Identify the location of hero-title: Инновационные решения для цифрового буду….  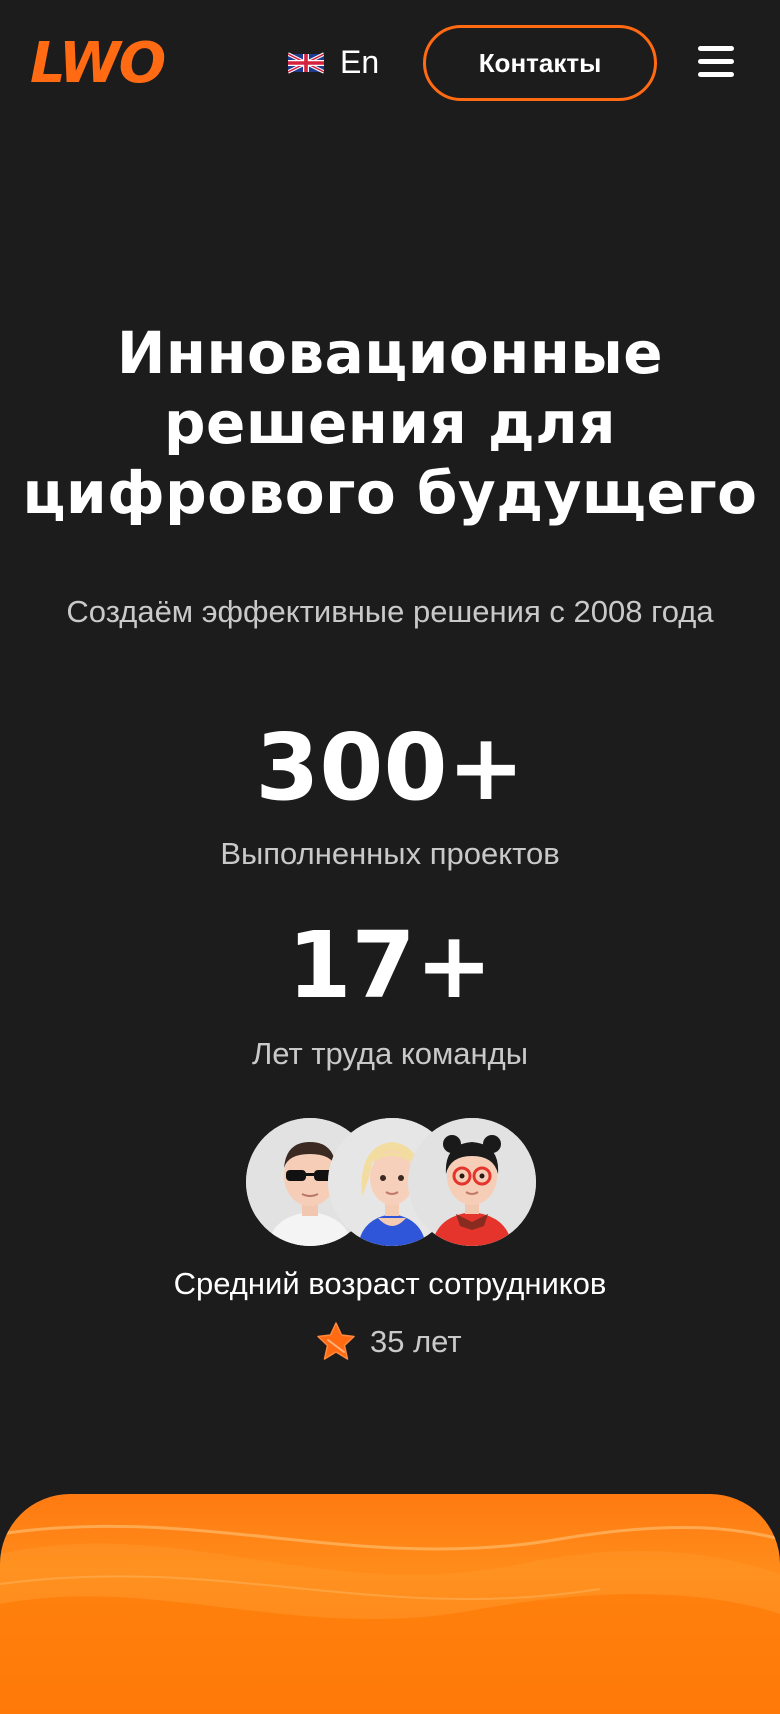
(390, 423).